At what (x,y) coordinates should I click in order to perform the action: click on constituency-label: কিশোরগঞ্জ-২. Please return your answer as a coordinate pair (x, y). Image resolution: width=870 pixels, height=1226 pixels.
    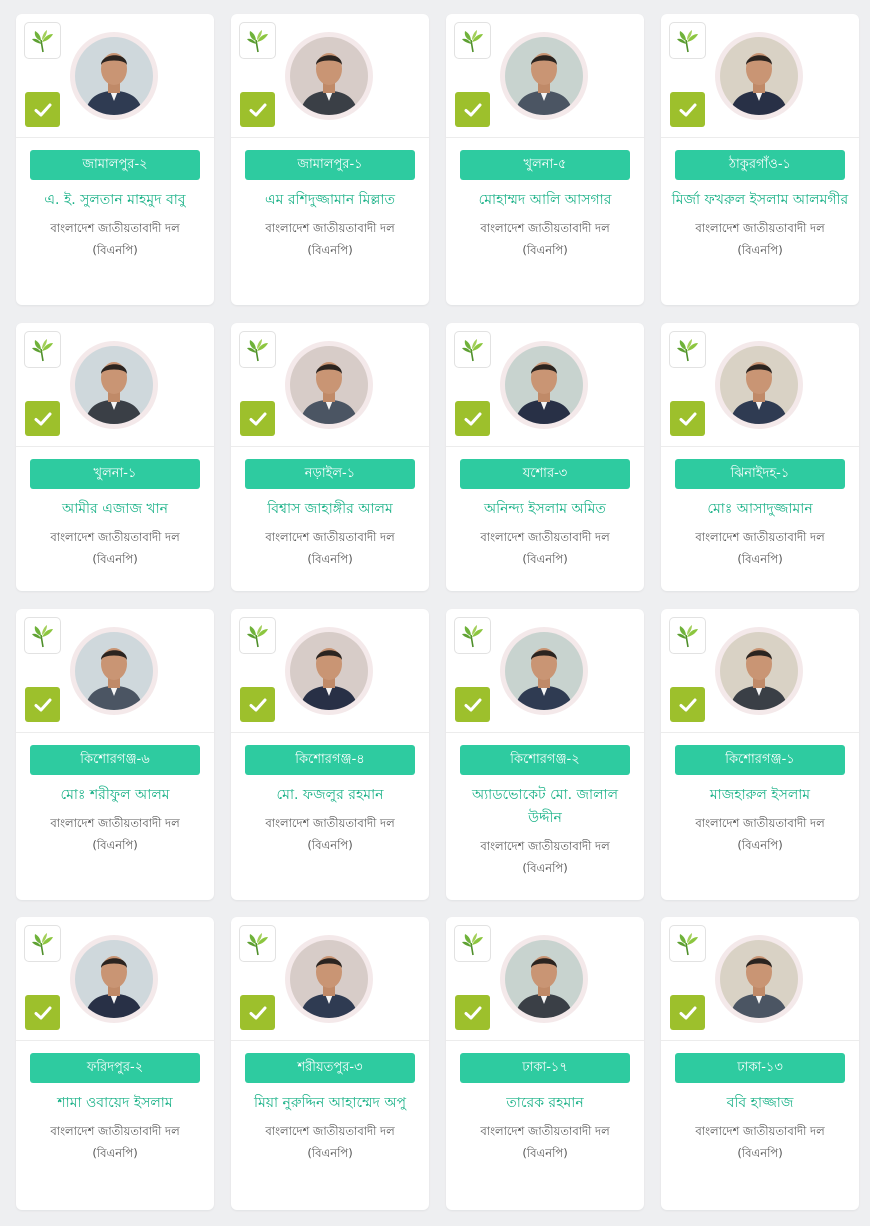
    Looking at the image, I should click on (545, 760).